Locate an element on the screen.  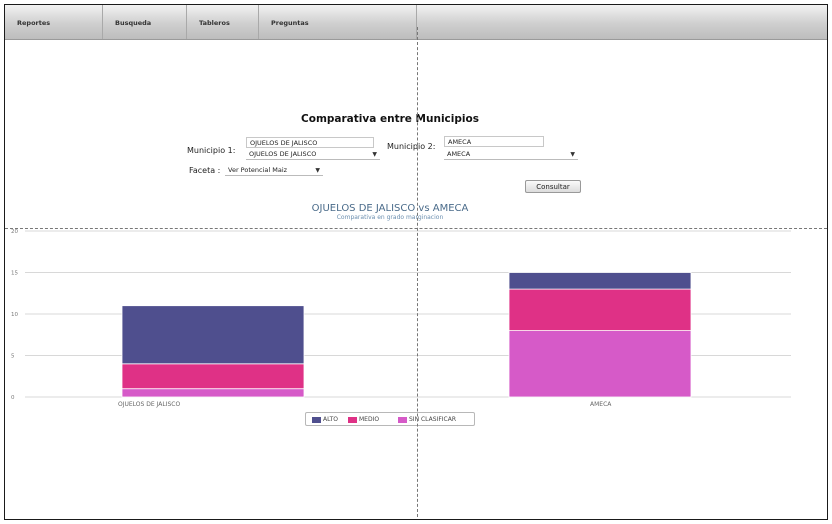
municipio1-select-value: OJUELOS DE JALISCO is located at coordinates (283, 154).